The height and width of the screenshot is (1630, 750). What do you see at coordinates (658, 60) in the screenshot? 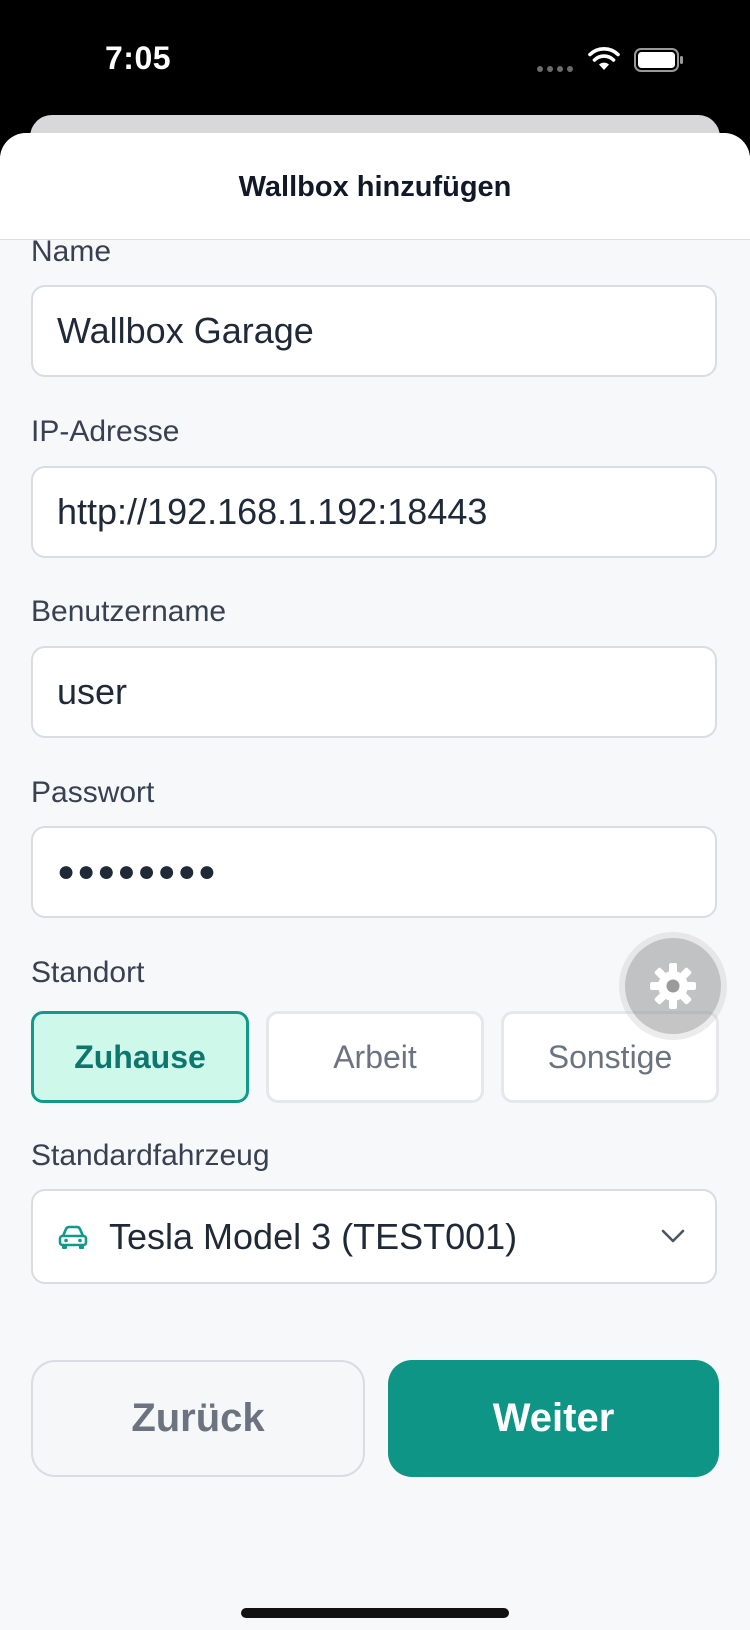
I see `battery-icon` at bounding box center [658, 60].